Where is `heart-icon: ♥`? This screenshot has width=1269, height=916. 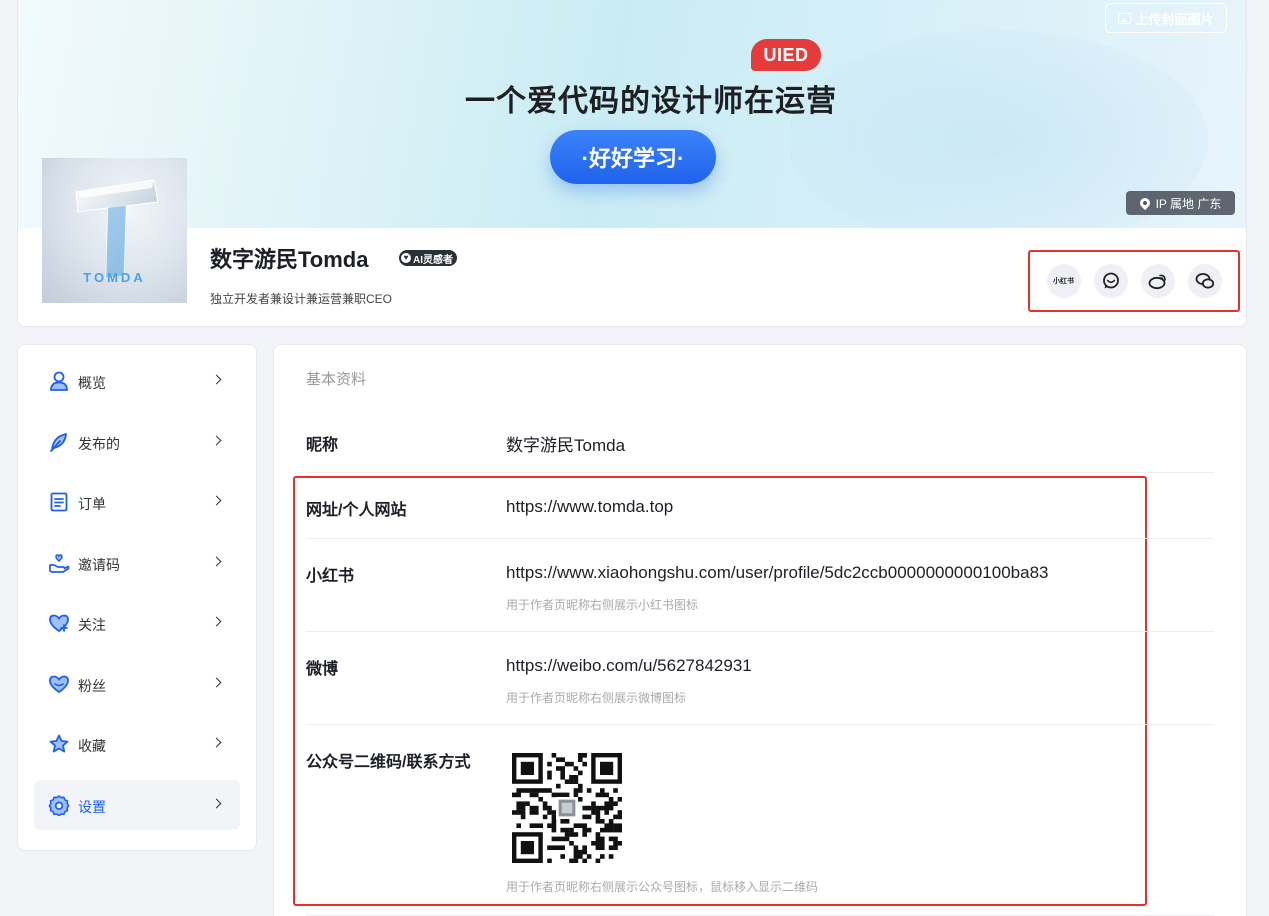 heart-icon: ♥ is located at coordinates (406, 258).